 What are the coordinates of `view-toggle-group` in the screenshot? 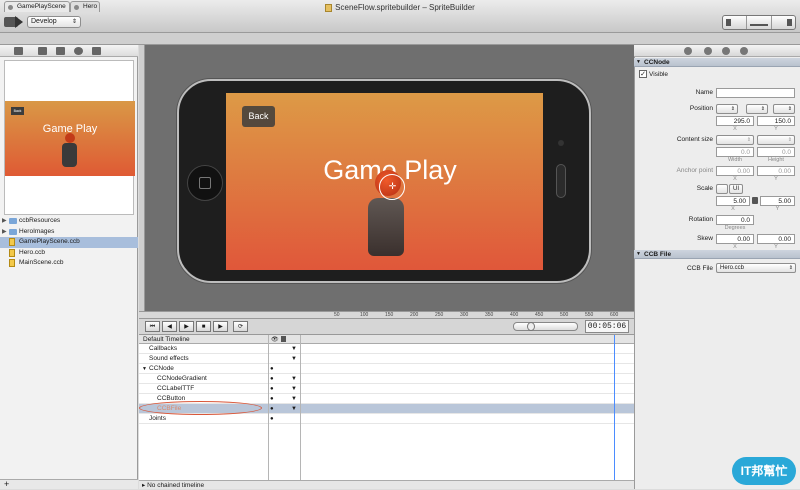 It's located at (759, 22).